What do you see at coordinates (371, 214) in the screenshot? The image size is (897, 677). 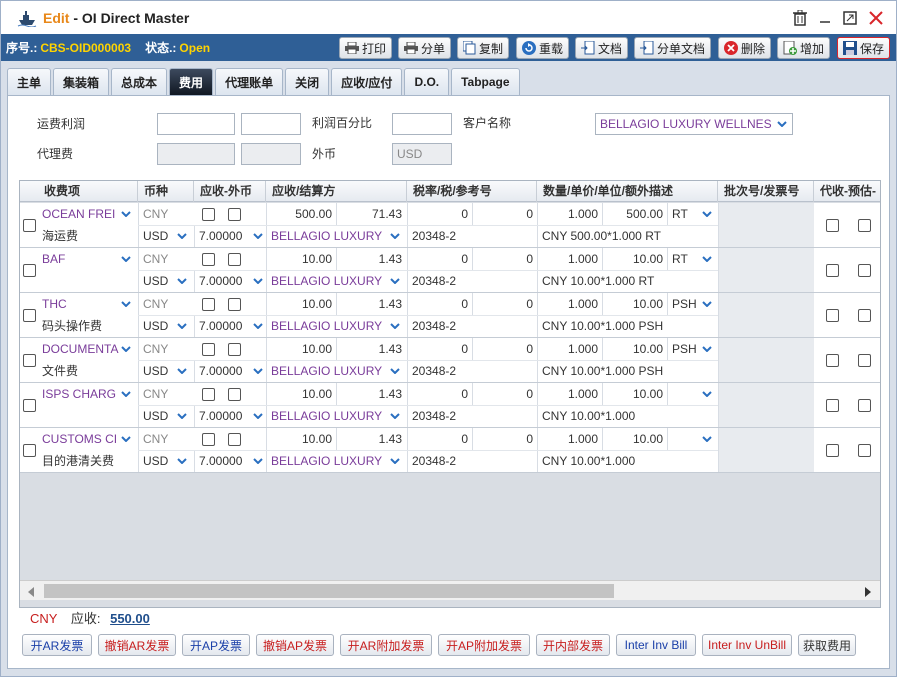 I see `fx-amount-input: 71.43` at bounding box center [371, 214].